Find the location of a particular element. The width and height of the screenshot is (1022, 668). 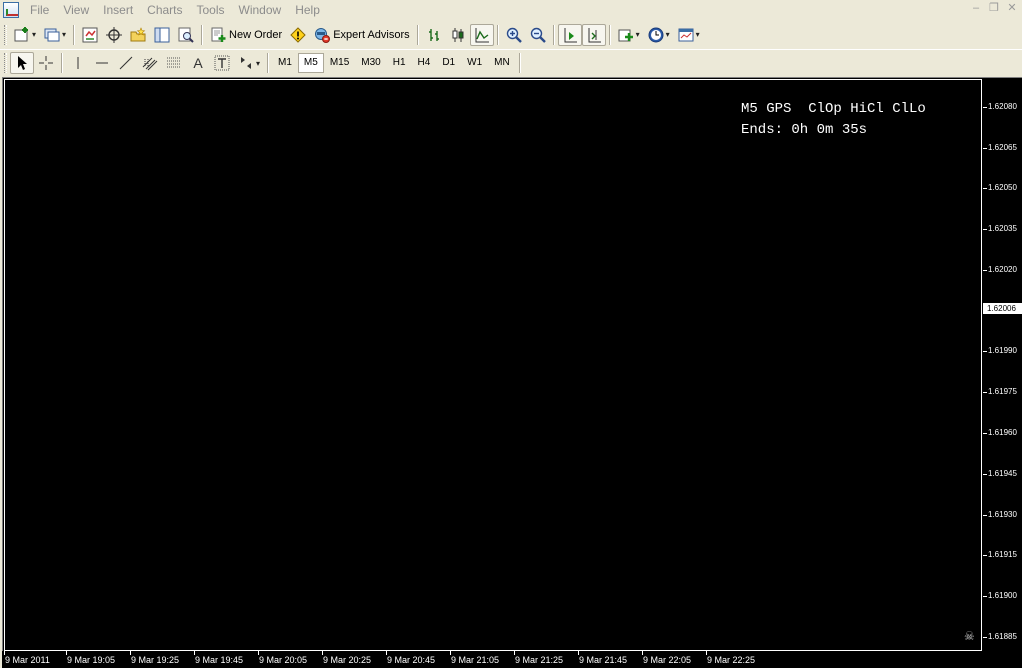

timeframe-mn: MN is located at coordinates (502, 63).